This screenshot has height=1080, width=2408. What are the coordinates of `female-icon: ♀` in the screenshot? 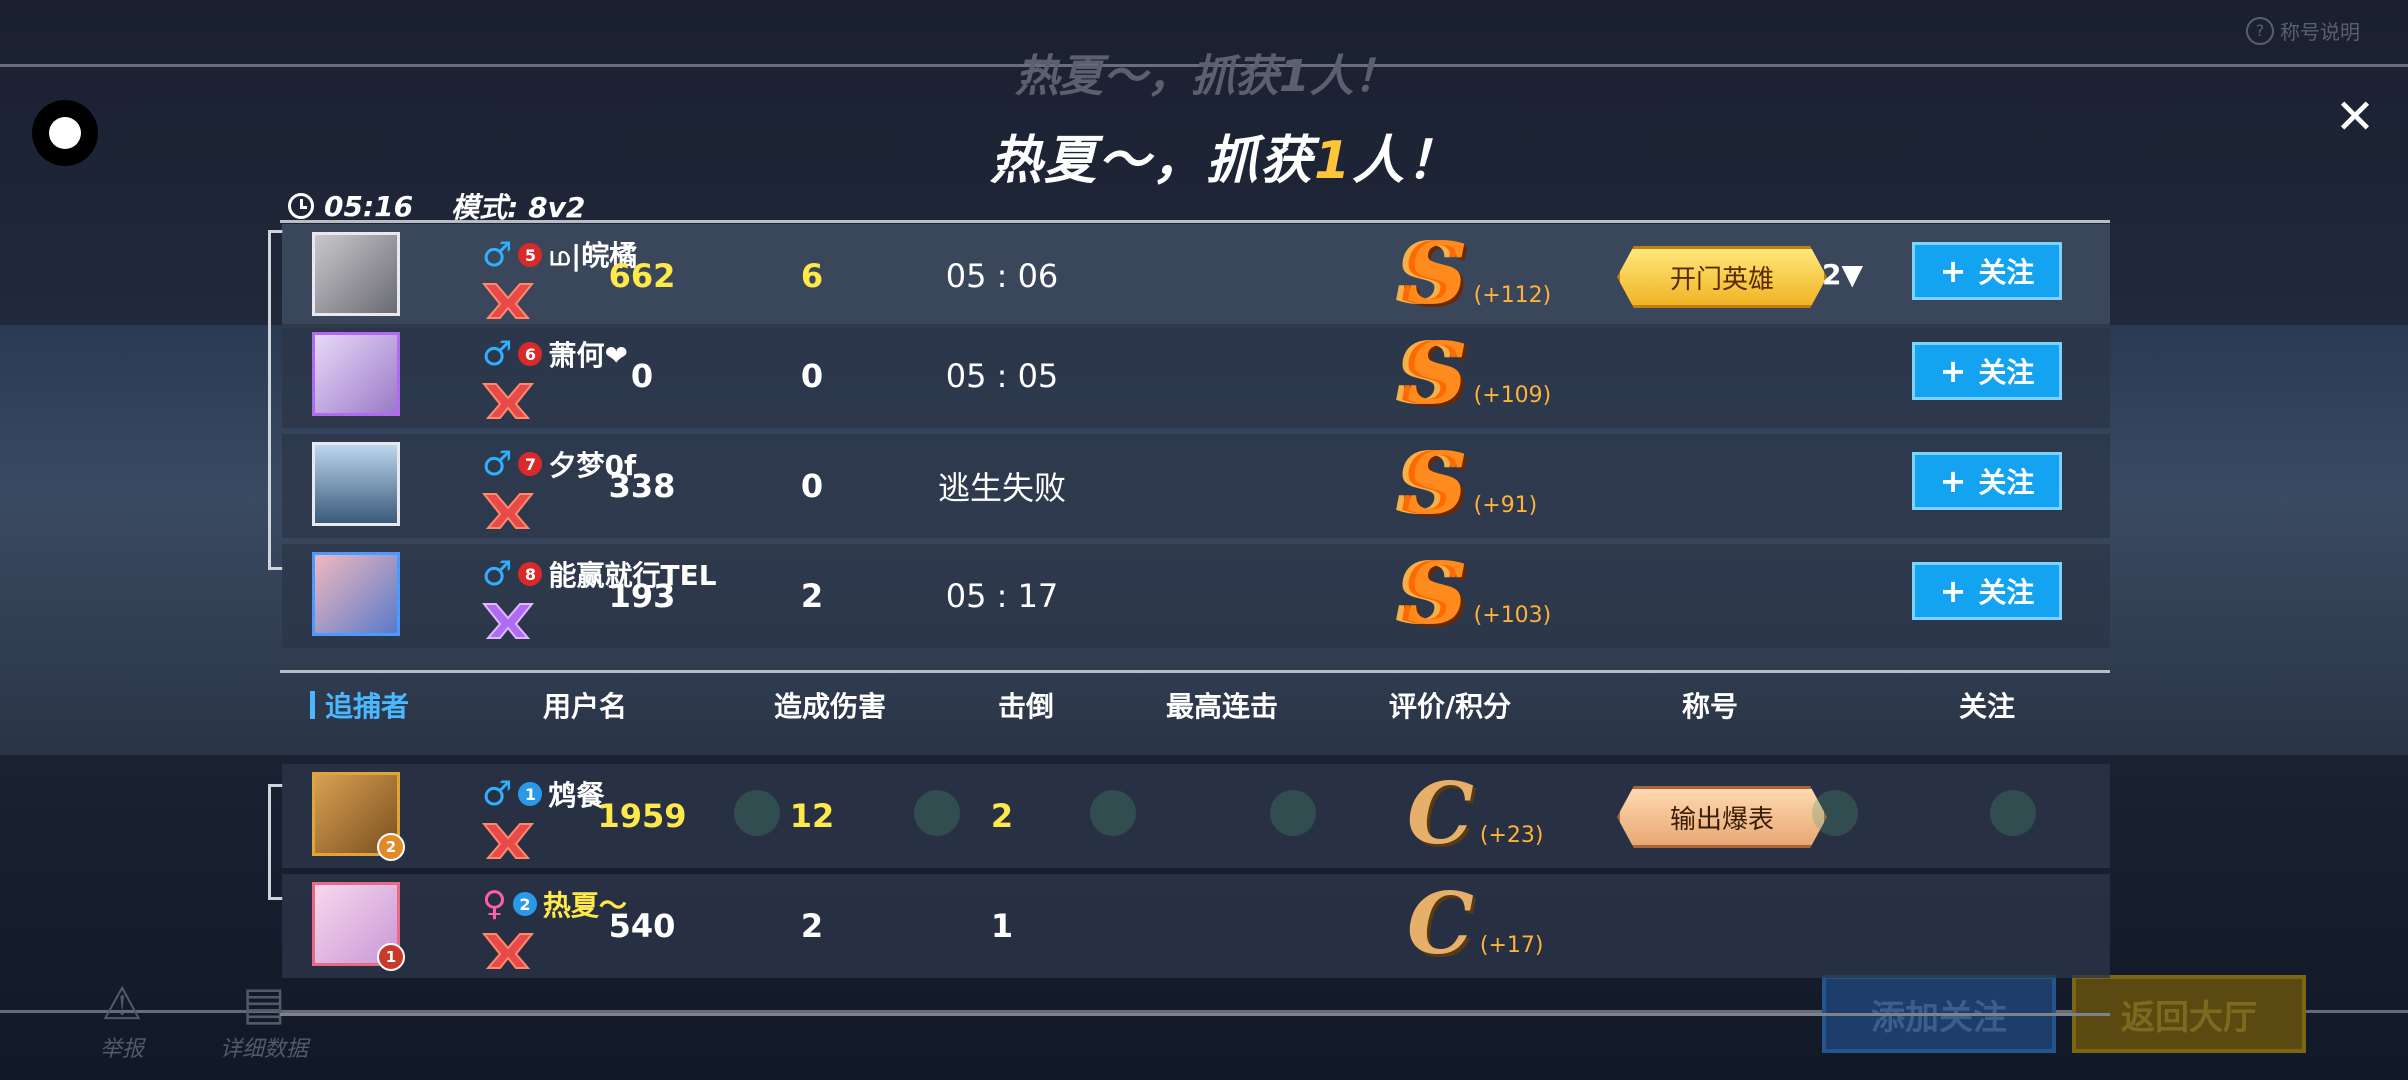 It's located at (494, 904).